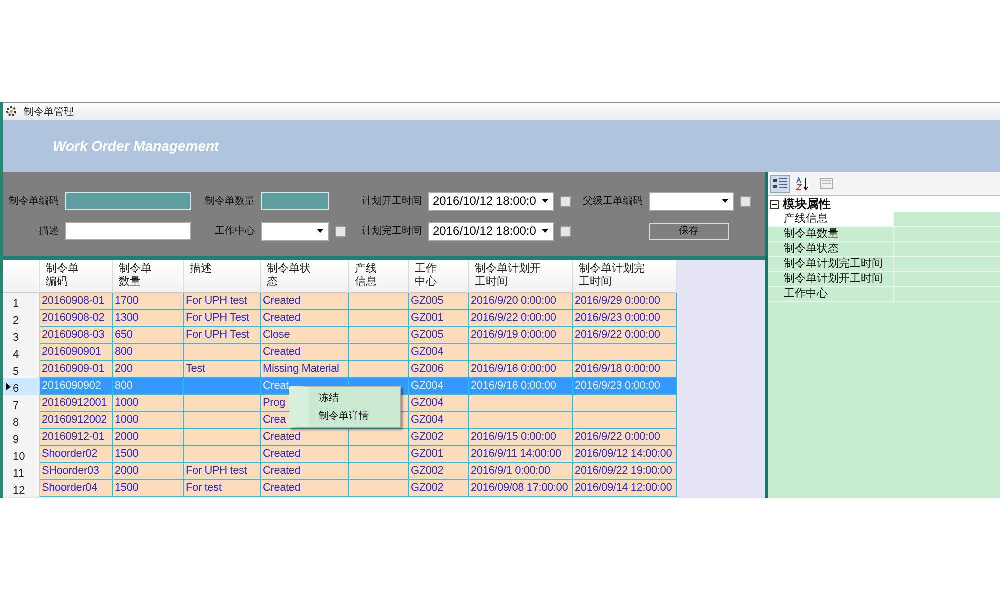  What do you see at coordinates (774, 204) in the screenshot?
I see `collapse-icon` at bounding box center [774, 204].